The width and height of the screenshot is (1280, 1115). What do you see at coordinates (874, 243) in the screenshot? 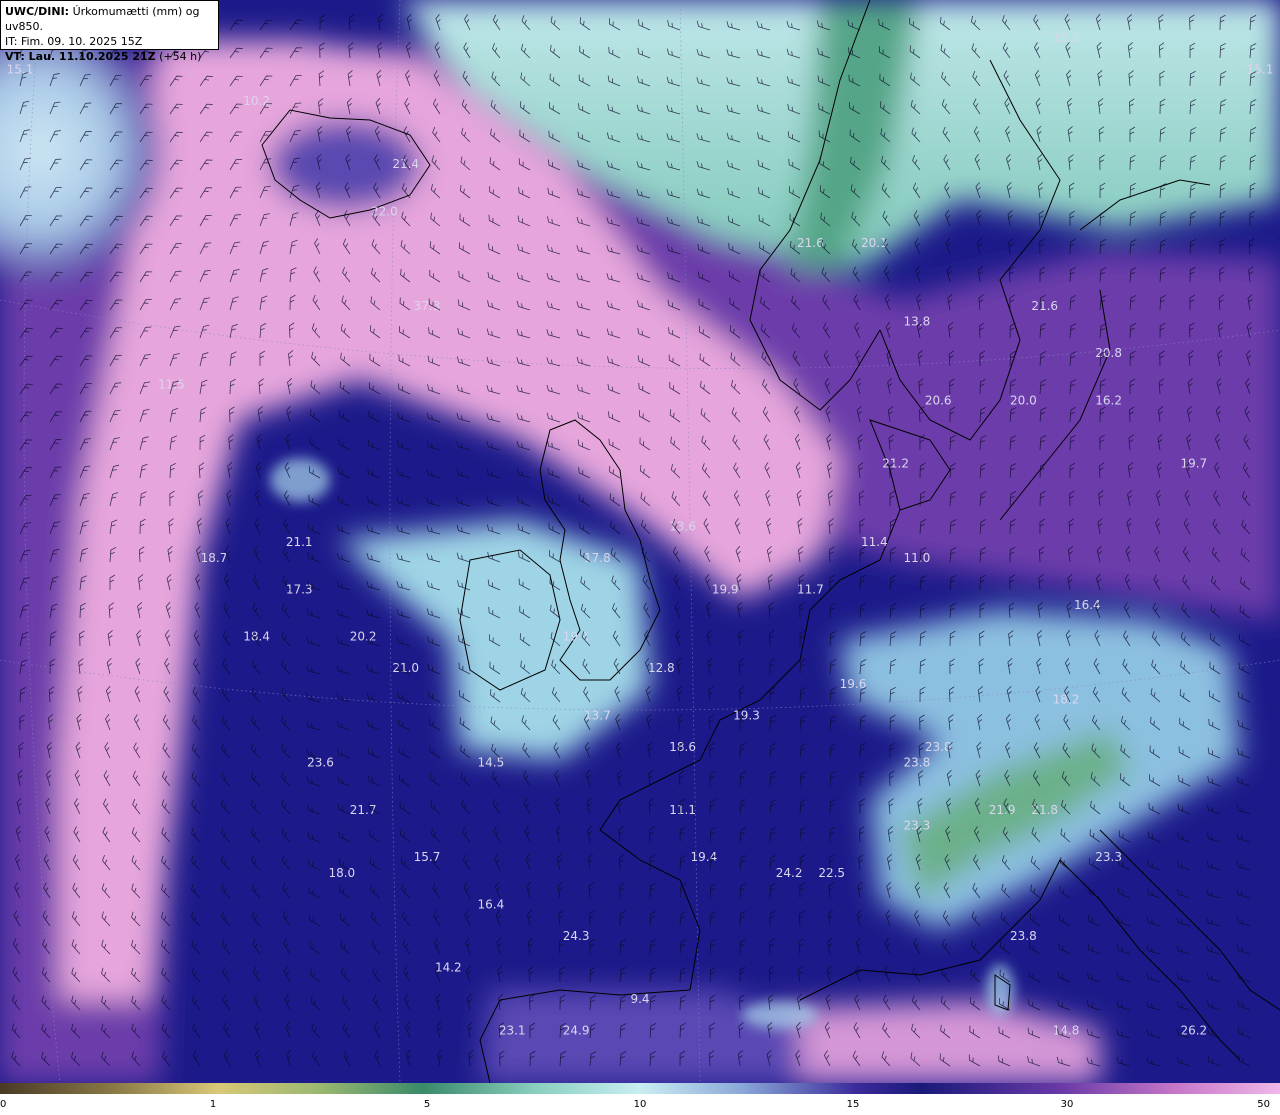
I see `value-label: 20.1` at bounding box center [874, 243].